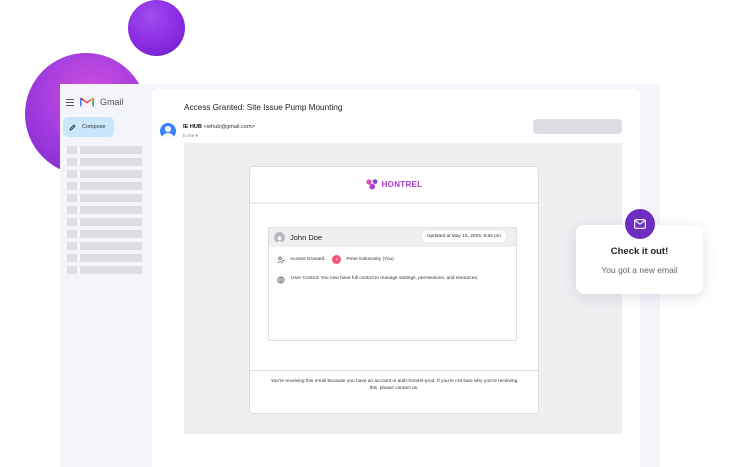  Describe the element at coordinates (72, 127) in the screenshot. I see `pencil-icon` at that location.